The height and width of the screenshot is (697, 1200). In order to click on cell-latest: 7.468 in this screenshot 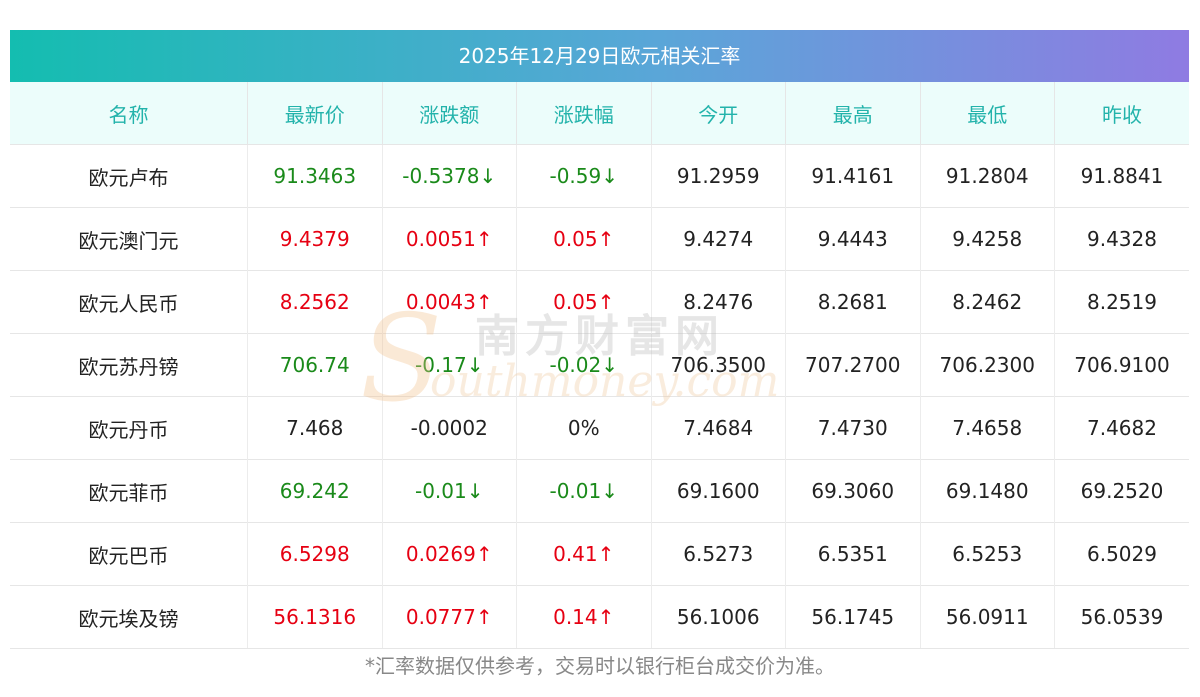, I will do `click(315, 428)`.